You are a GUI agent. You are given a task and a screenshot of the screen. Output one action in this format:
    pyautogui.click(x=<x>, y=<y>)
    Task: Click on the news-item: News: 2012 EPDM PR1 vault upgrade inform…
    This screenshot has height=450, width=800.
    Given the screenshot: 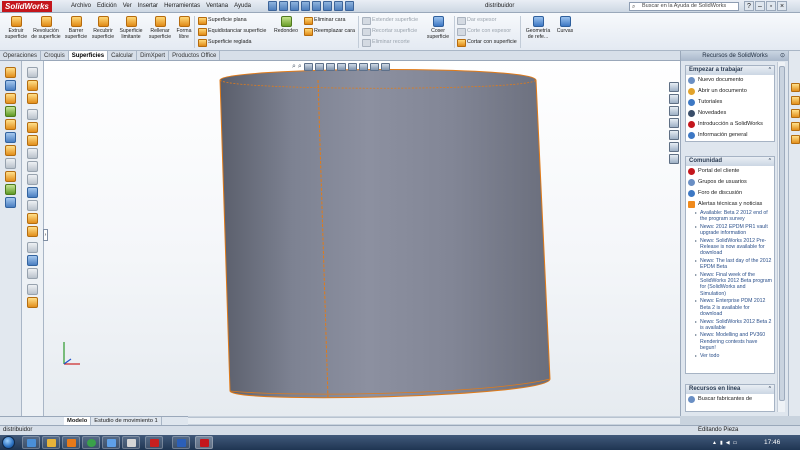 What is the action you would take?
    pyautogui.click(x=730, y=230)
    